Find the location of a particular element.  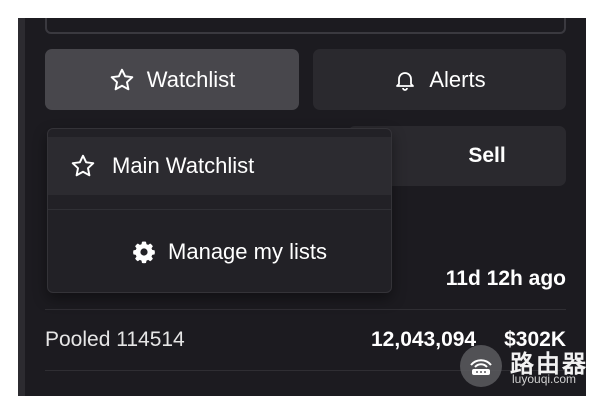

divider is located at coordinates (305, 309).